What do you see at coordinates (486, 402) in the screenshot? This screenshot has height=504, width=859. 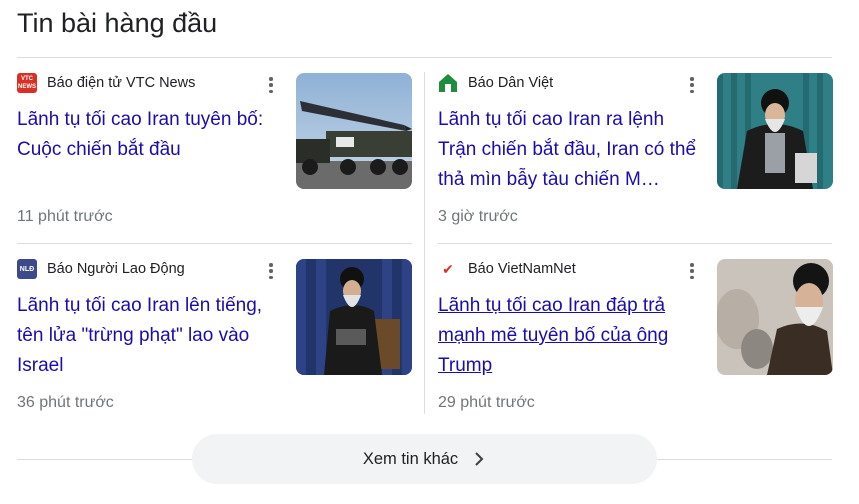 I see `timestamp: 29 phút trước` at bounding box center [486, 402].